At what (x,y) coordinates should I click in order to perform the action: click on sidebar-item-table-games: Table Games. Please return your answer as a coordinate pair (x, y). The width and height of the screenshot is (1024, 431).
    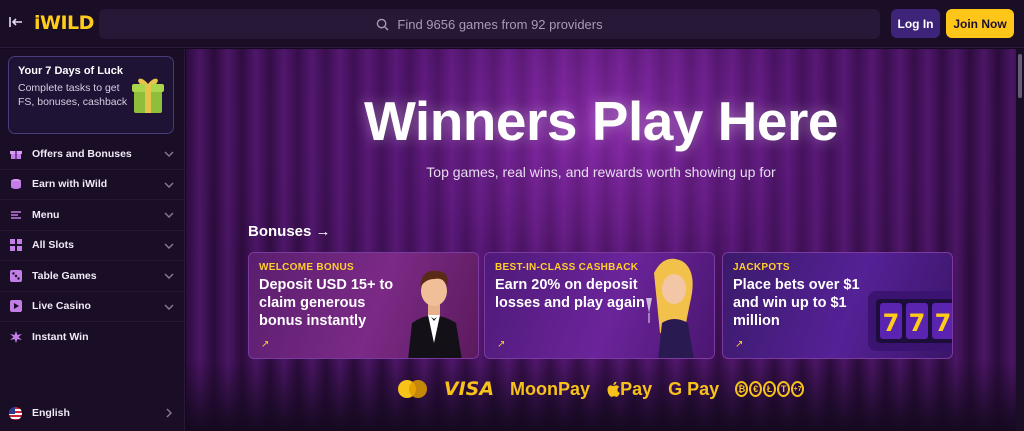
    Looking at the image, I should click on (92, 276).